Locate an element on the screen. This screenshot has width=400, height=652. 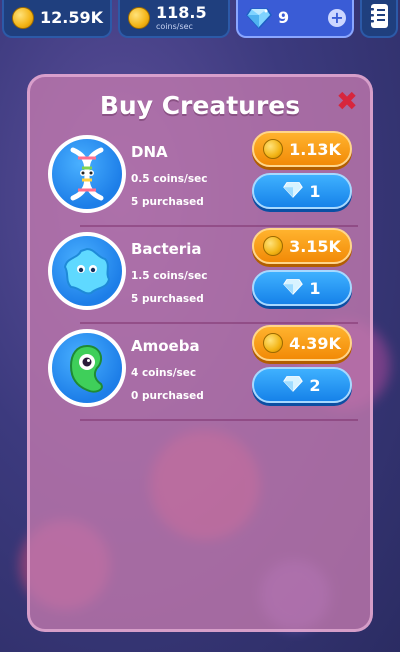
creature-owned: 0 purchased is located at coordinates (167, 396).